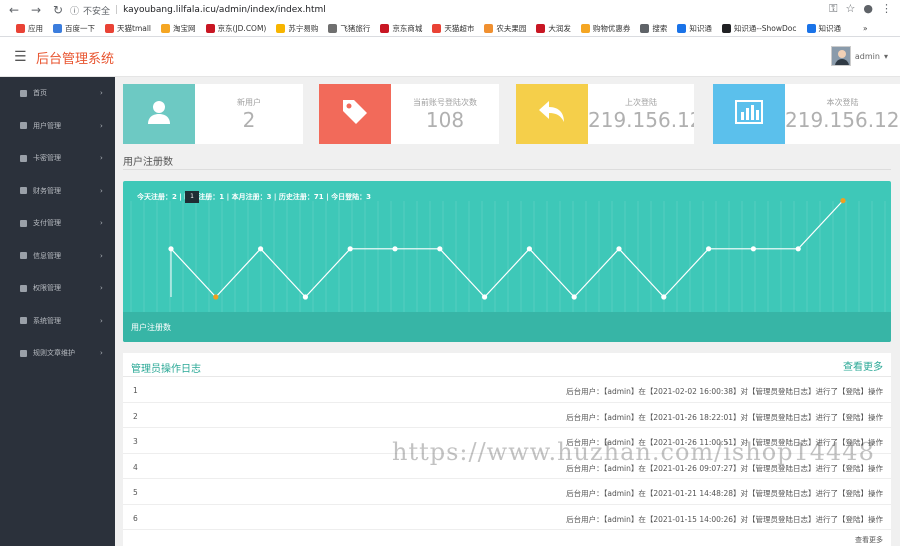 Image resolution: width=900 pixels, height=546 pixels. What do you see at coordinates (641, 102) in the screenshot?
I see `stat-label: 上次登陆` at bounding box center [641, 102].